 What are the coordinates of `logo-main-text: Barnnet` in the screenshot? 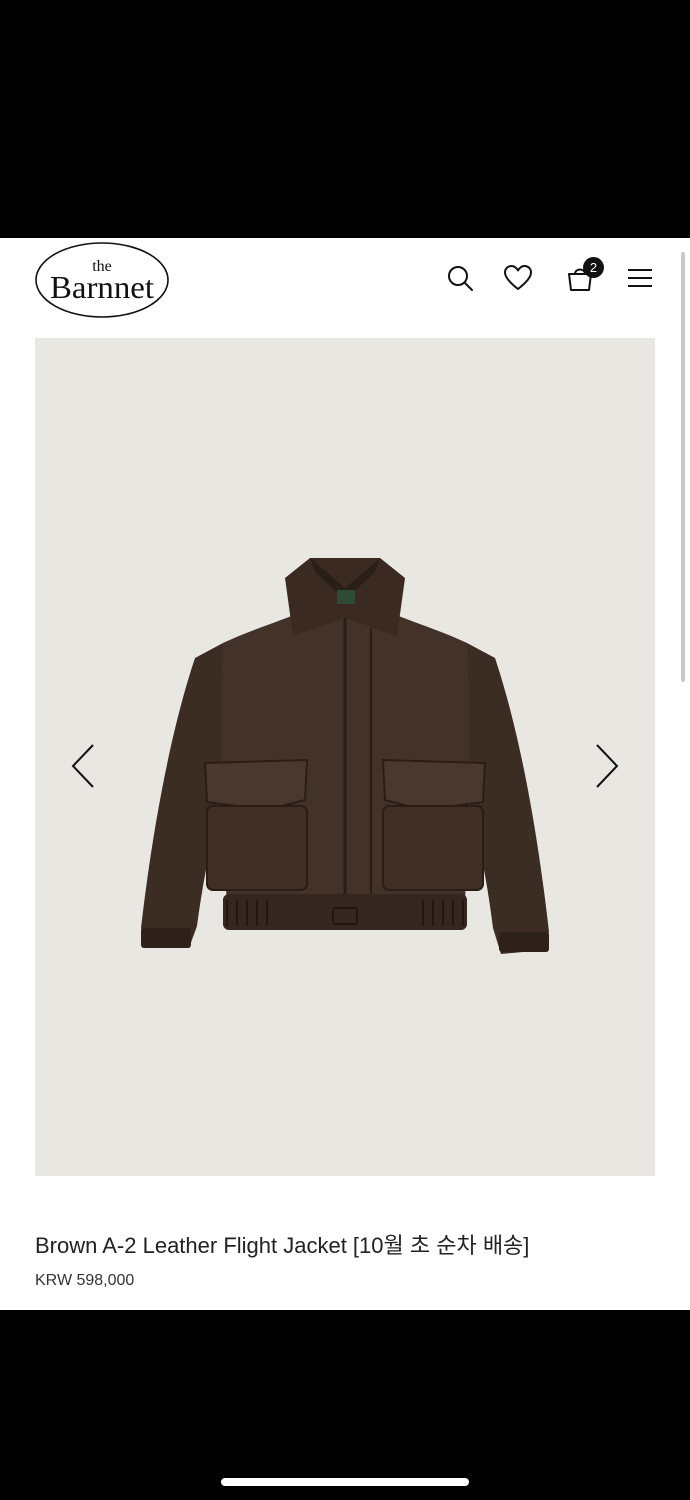 It's located at (102, 287).